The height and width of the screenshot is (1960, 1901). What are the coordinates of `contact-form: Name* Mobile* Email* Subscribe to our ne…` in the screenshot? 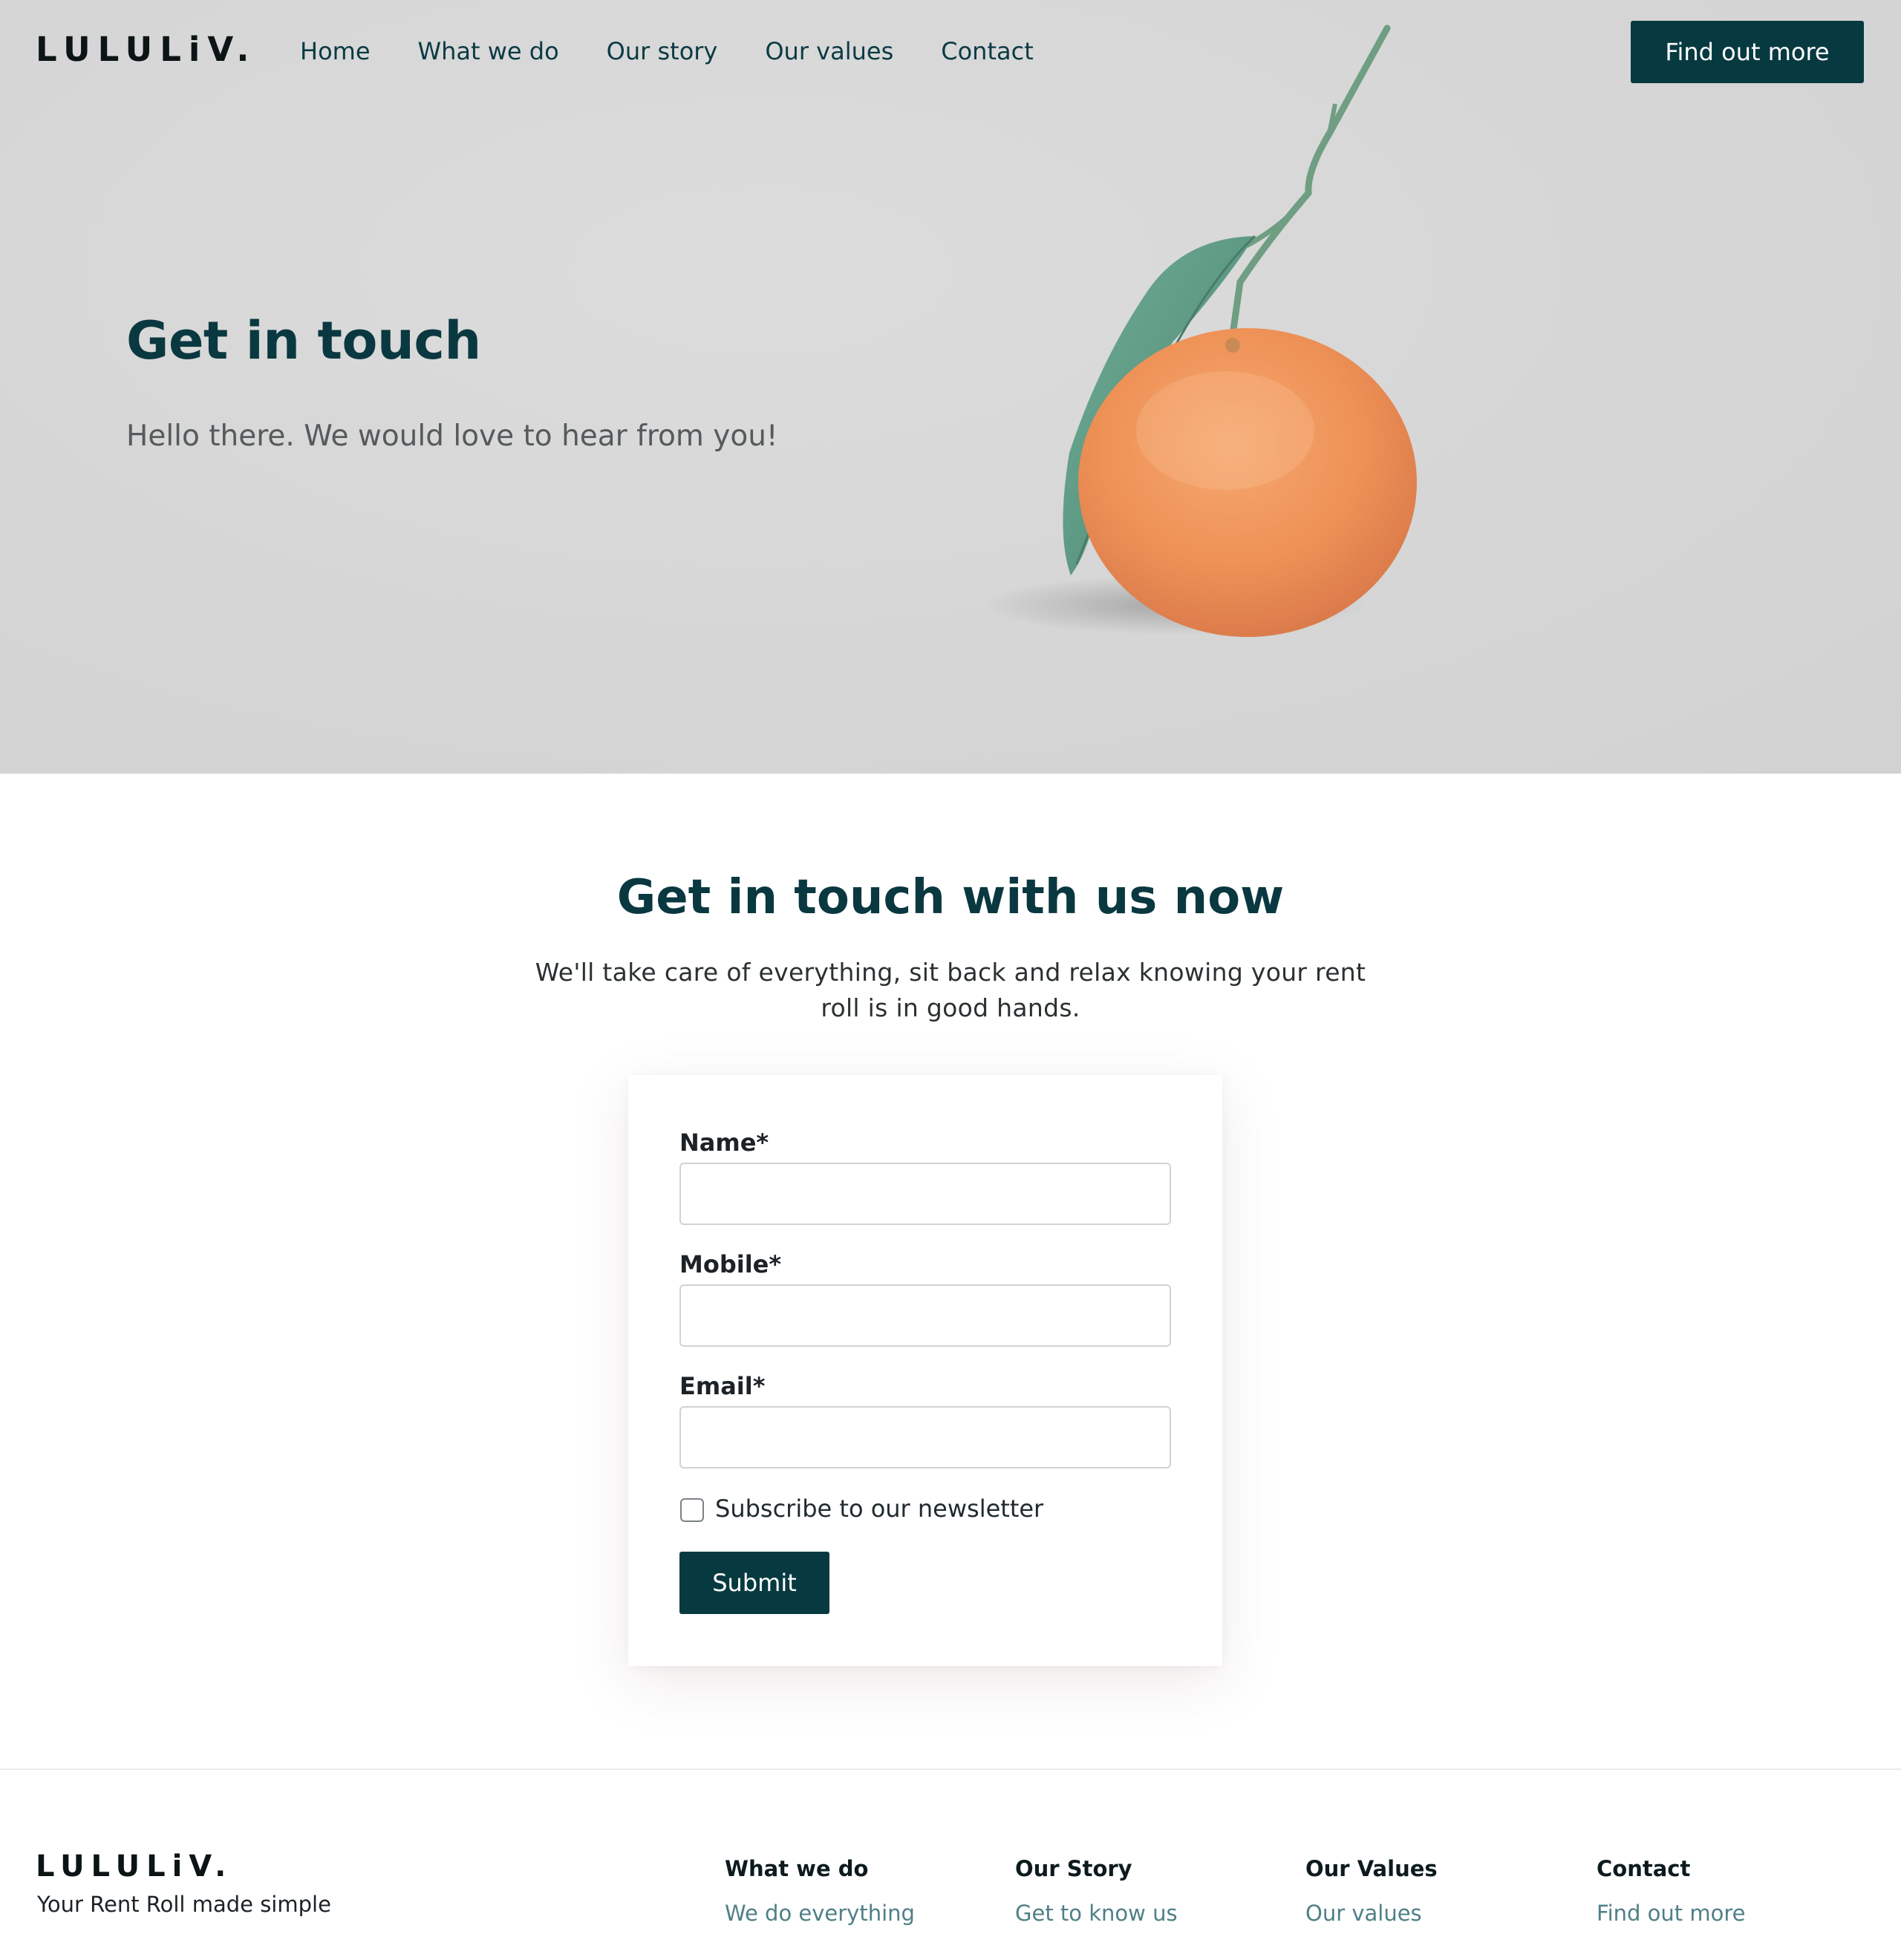 It's located at (925, 1370).